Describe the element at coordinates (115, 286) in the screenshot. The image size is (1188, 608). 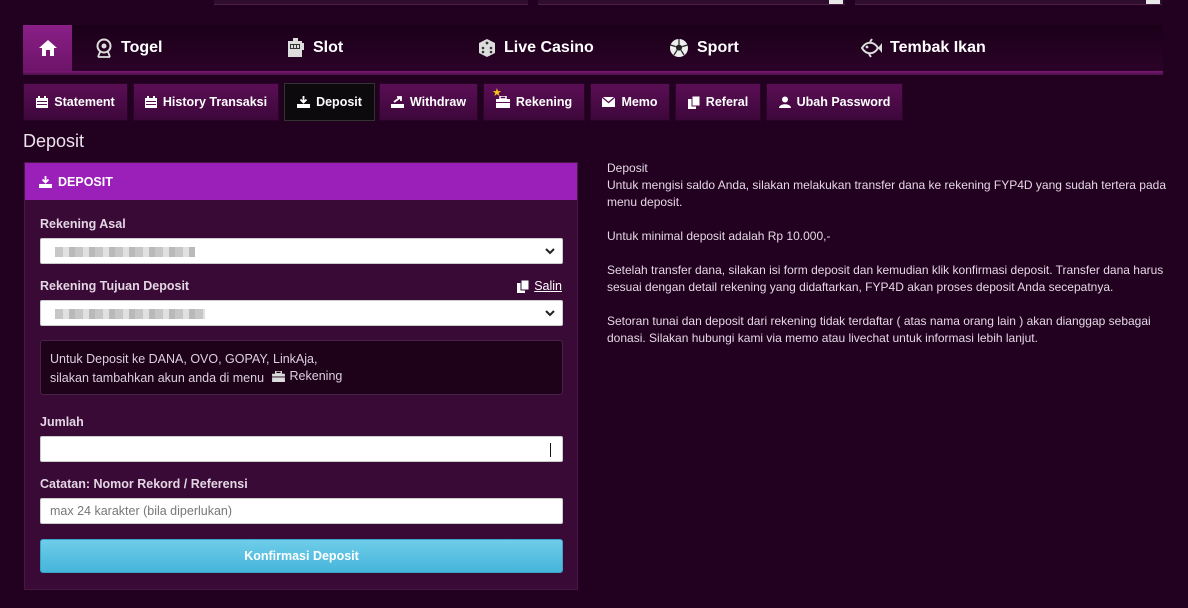
I see `rekening-tujuan-label: Rekening Tujuan Deposit` at that location.